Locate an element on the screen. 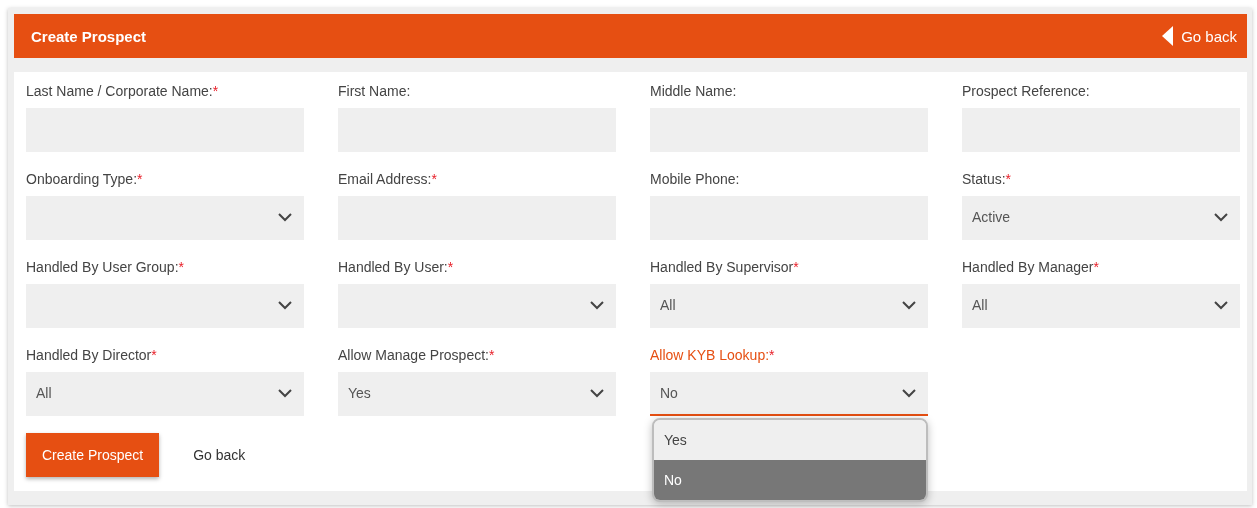  field-label: Email Address:* is located at coordinates (388, 179).